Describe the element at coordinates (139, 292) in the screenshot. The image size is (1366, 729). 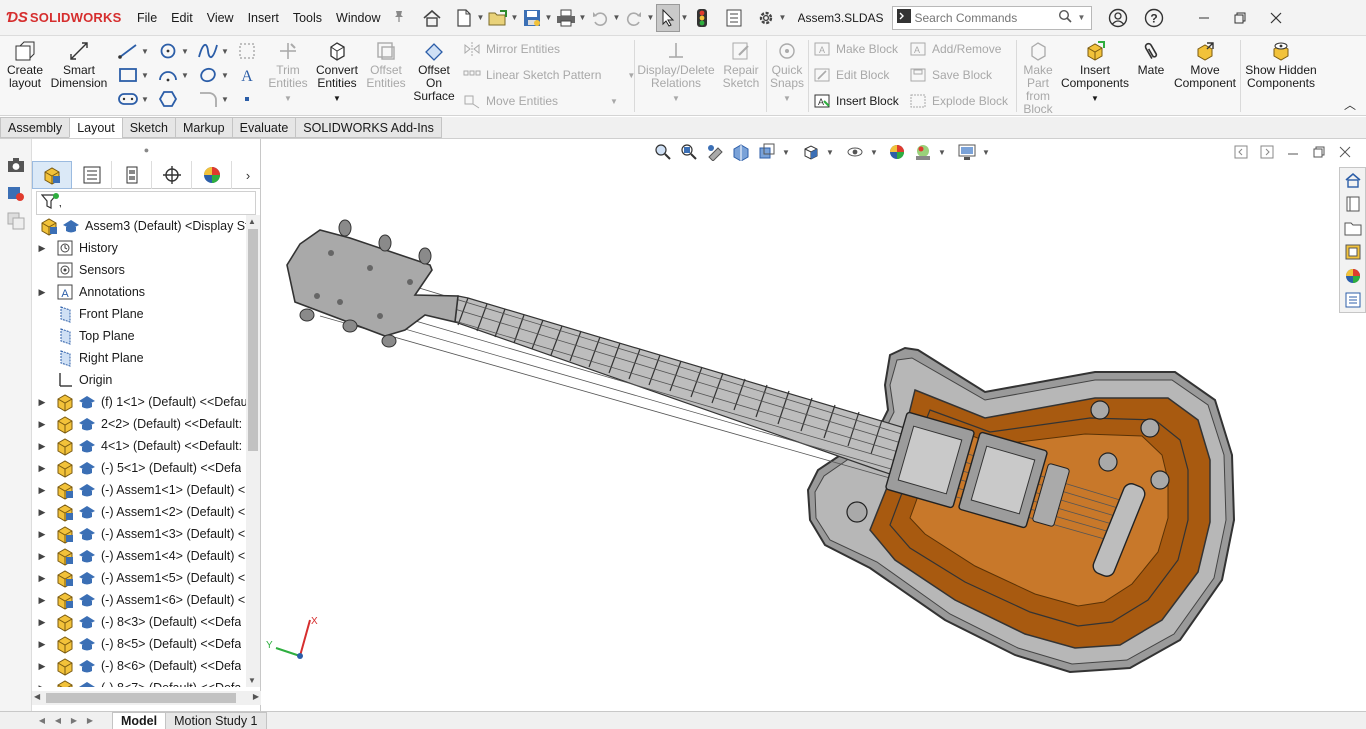
I see `tree-item: ▶ A Annotations` at that location.